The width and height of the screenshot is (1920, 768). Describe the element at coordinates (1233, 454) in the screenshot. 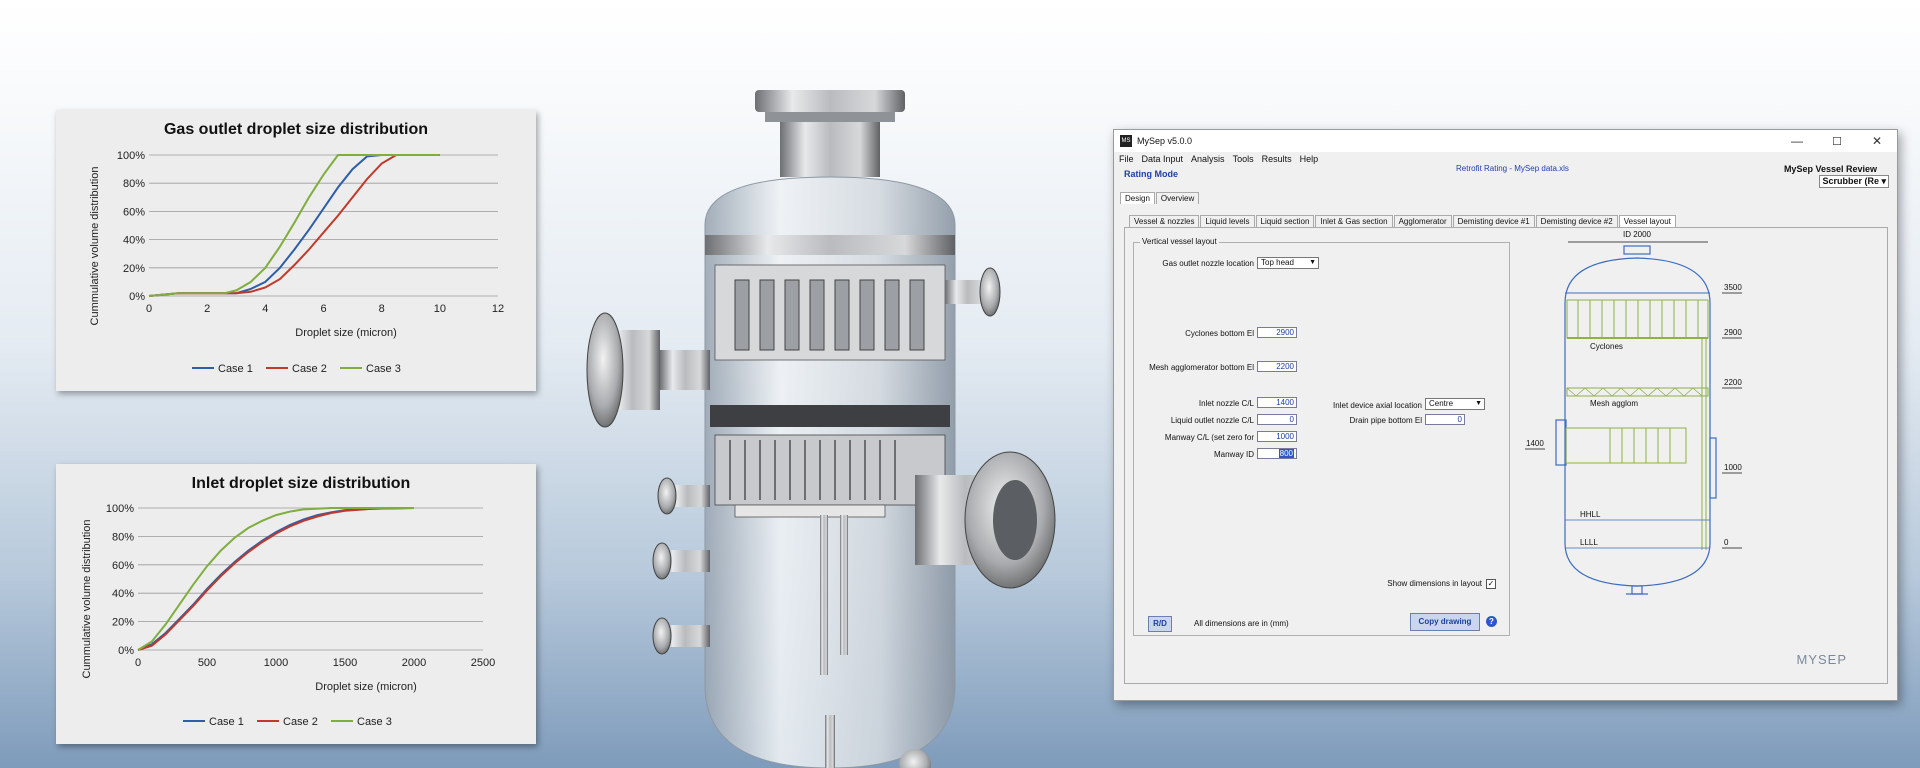

I see `manway-id-label: Manway ID` at that location.